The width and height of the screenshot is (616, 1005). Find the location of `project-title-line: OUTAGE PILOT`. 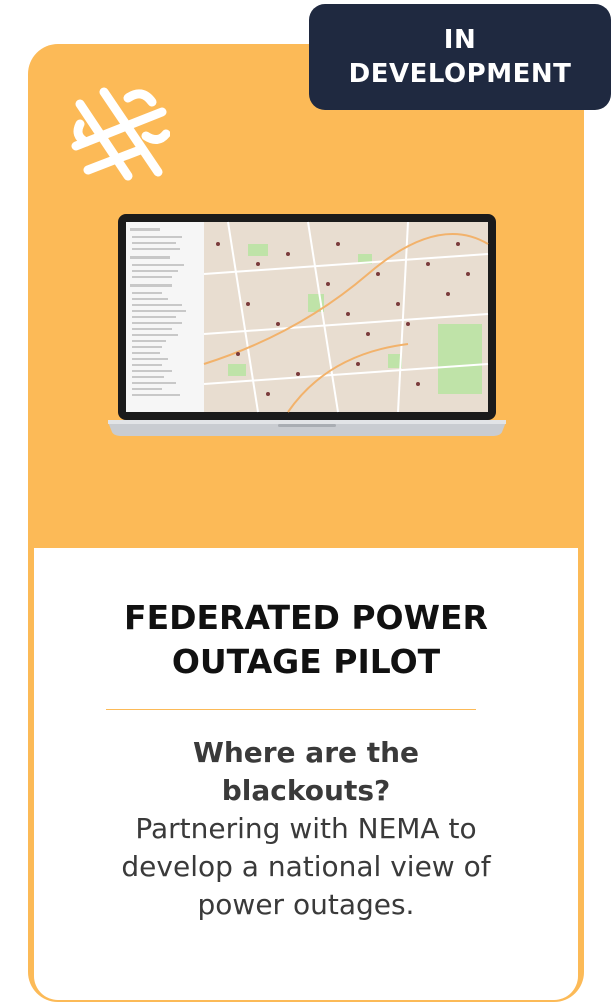

project-title-line: OUTAGE PILOT is located at coordinates (306, 661).